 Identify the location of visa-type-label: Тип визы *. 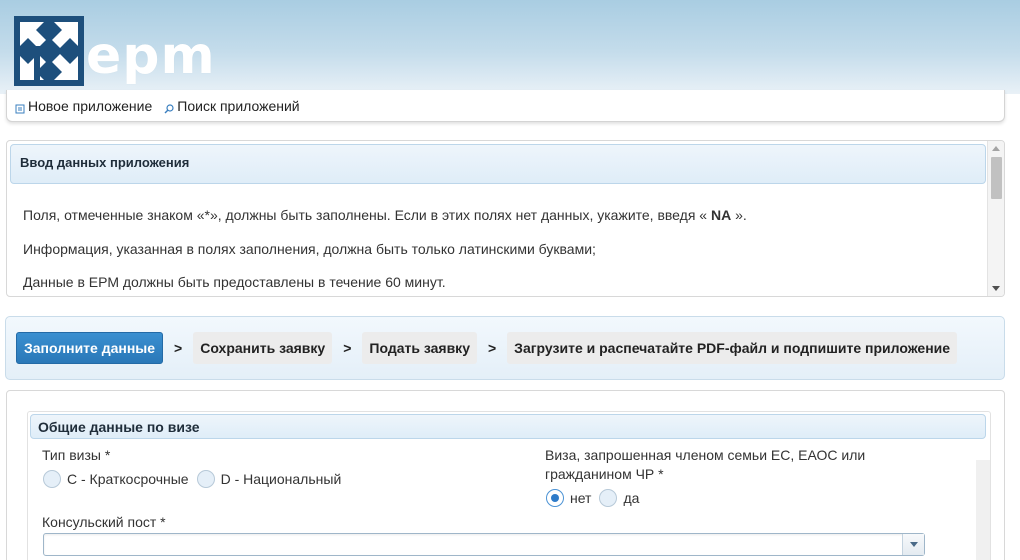
(76, 455).